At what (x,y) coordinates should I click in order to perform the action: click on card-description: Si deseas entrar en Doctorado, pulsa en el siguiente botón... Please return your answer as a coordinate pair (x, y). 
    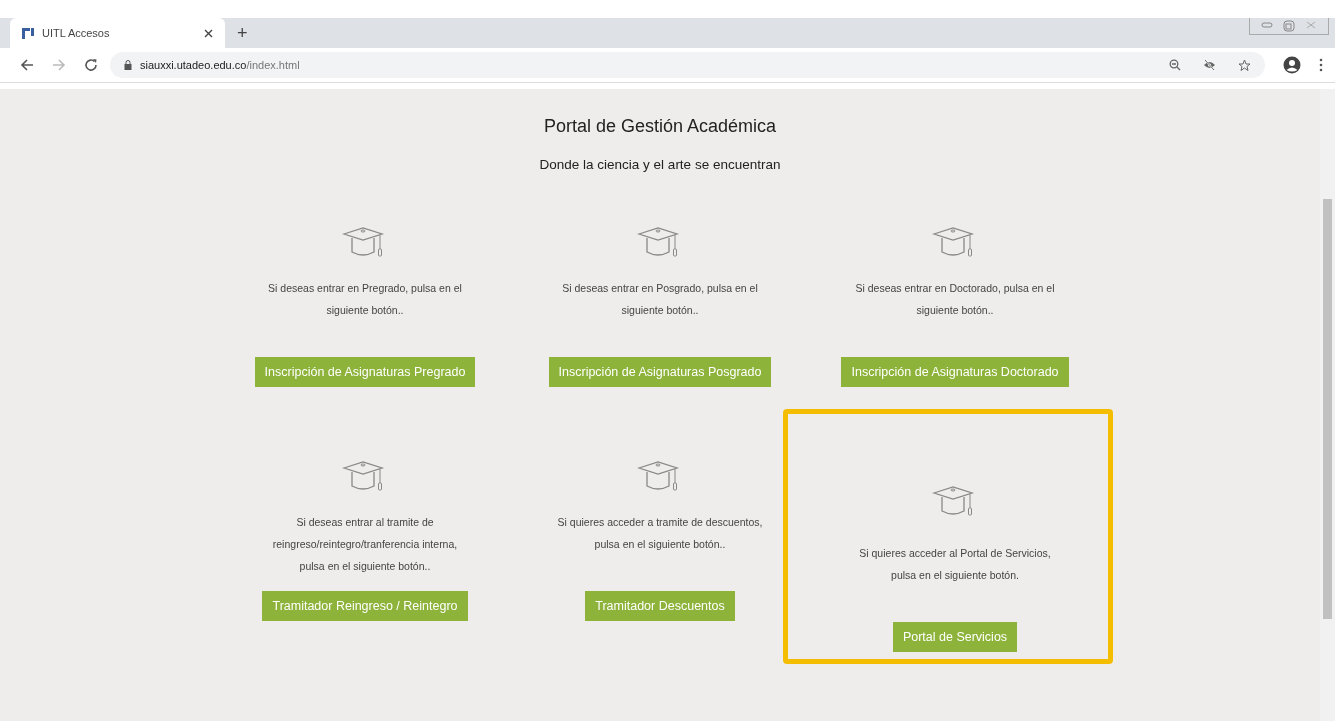
    Looking at the image, I should click on (955, 299).